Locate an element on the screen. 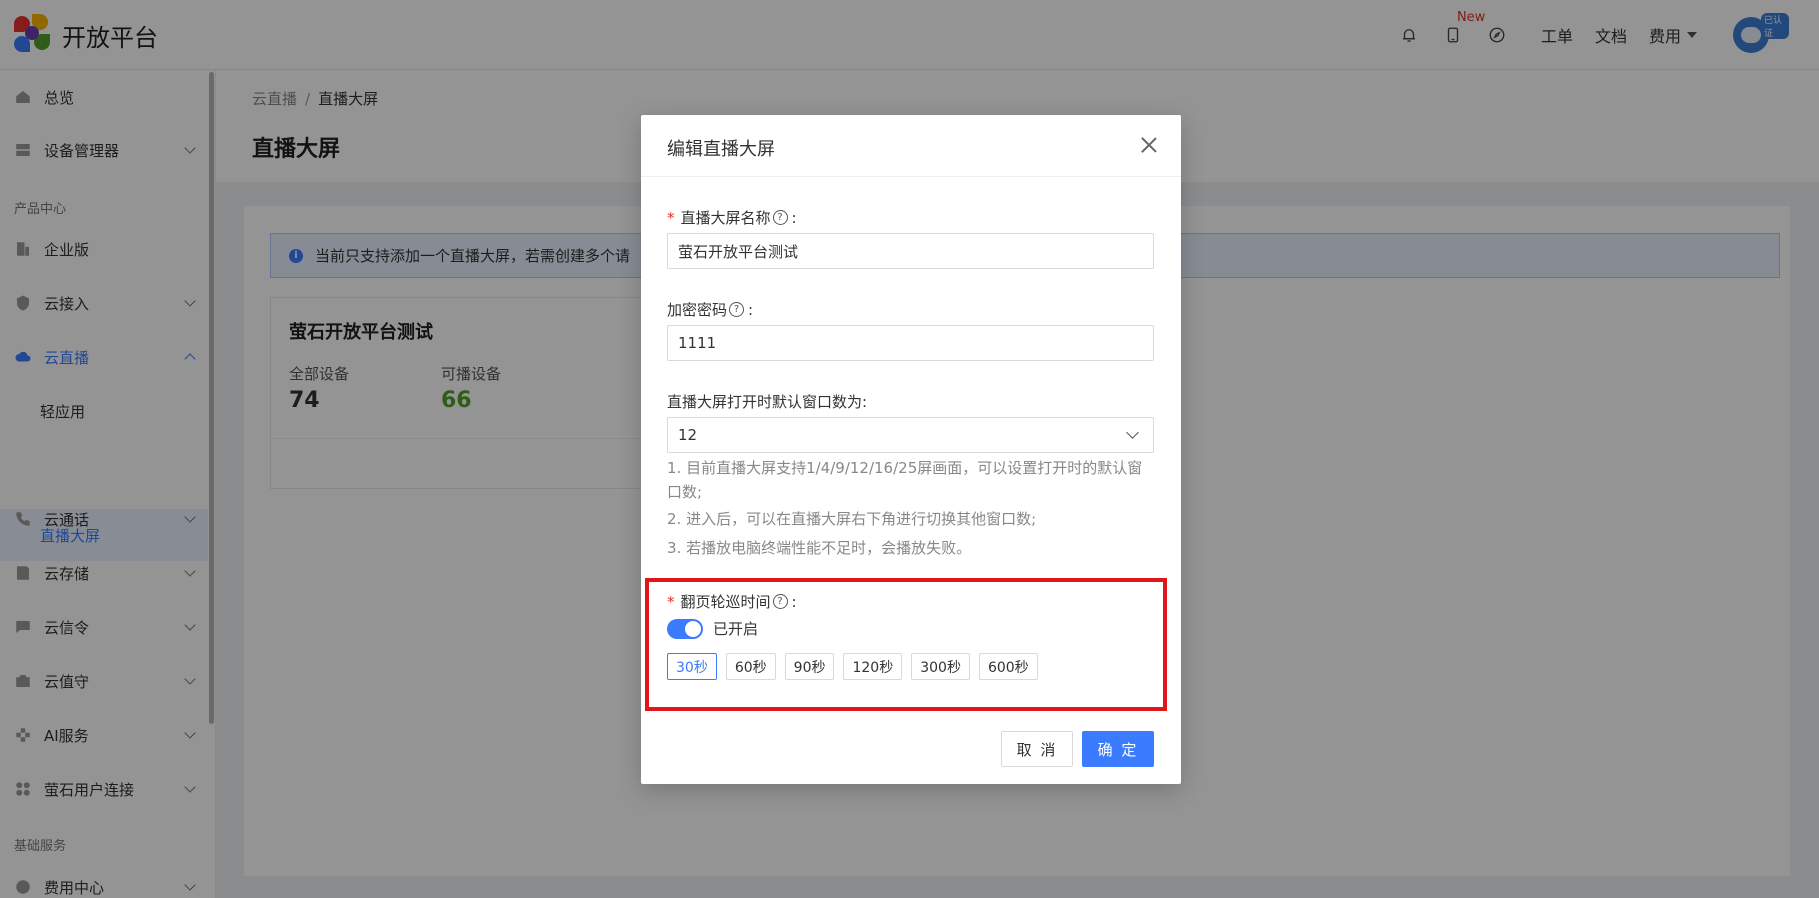 The image size is (1819, 898). chevron-down-icon is located at coordinates (1132, 432).